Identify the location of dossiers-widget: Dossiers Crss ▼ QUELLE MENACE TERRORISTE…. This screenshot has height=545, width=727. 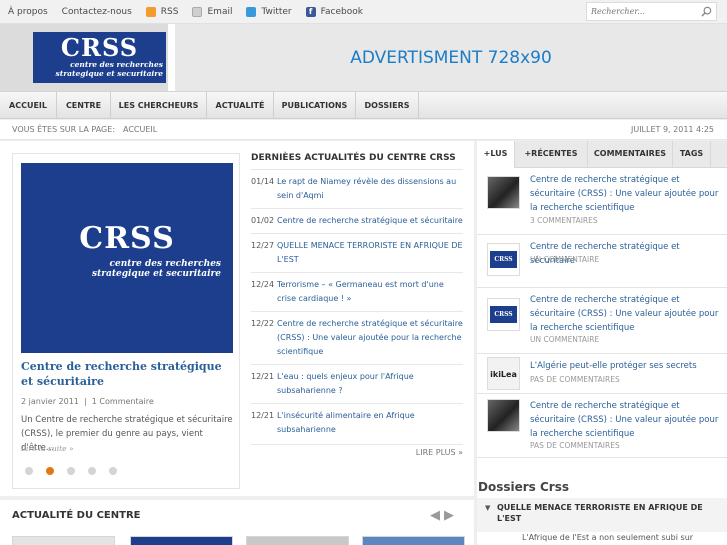
(602, 511).